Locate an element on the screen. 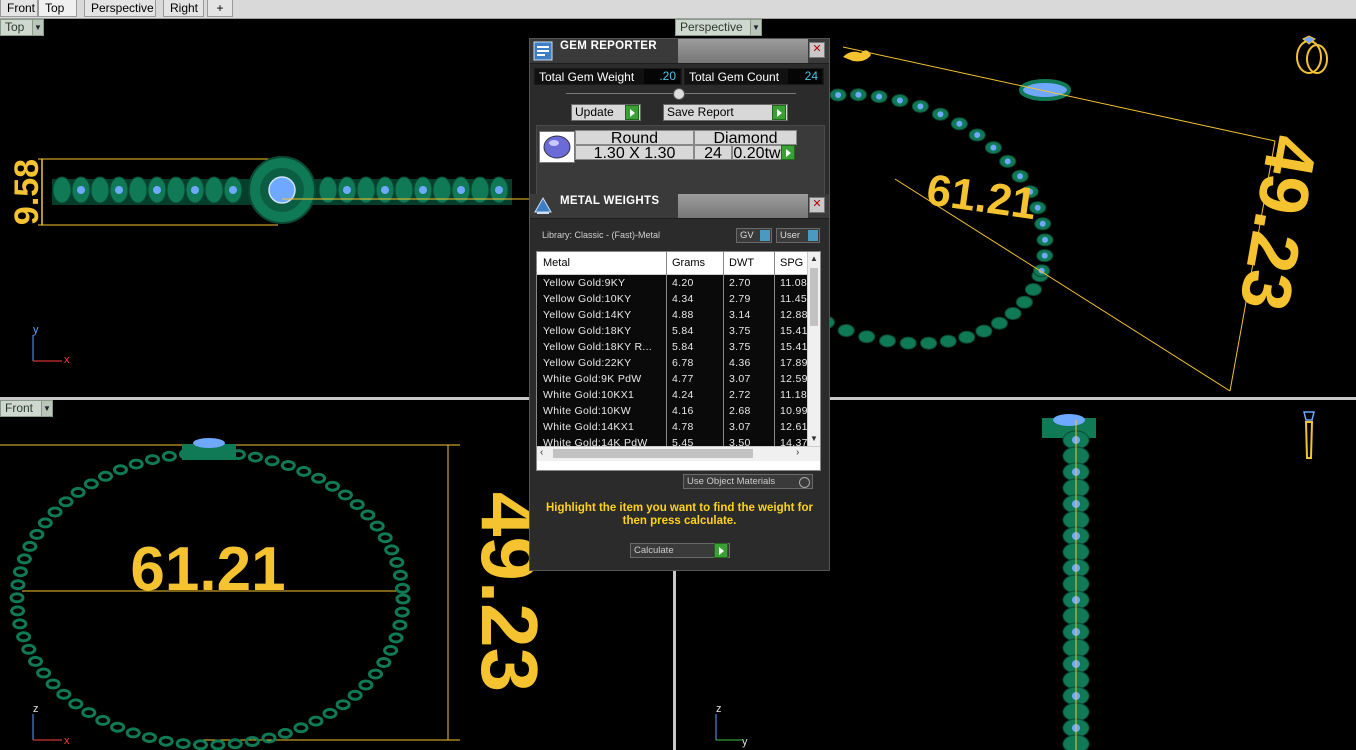 The height and width of the screenshot is (750, 1356). vertical-scrollbar: ▲ ▼ is located at coordinates (813, 349).